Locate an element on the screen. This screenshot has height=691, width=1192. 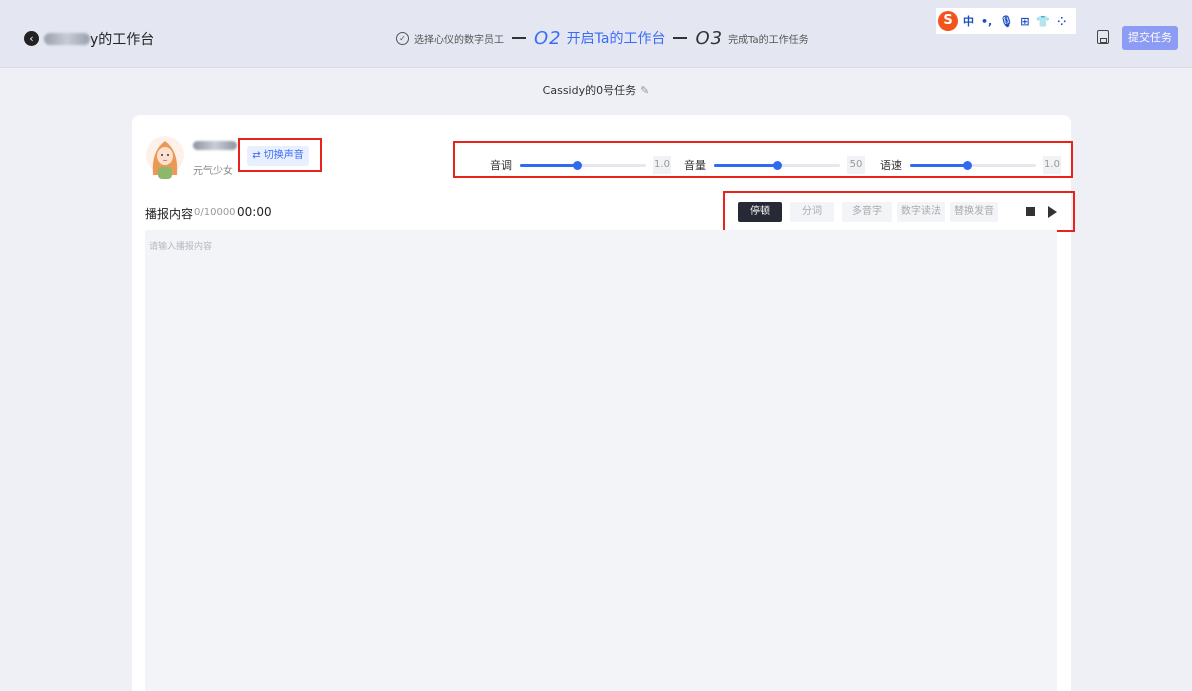
punctuation-toggle: •, is located at coordinates (986, 21).